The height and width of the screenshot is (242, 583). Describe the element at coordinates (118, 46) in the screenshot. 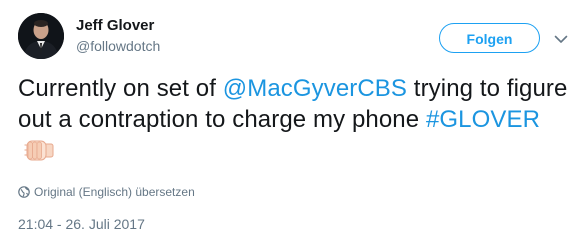

I see `user-handle: @followdotch` at that location.